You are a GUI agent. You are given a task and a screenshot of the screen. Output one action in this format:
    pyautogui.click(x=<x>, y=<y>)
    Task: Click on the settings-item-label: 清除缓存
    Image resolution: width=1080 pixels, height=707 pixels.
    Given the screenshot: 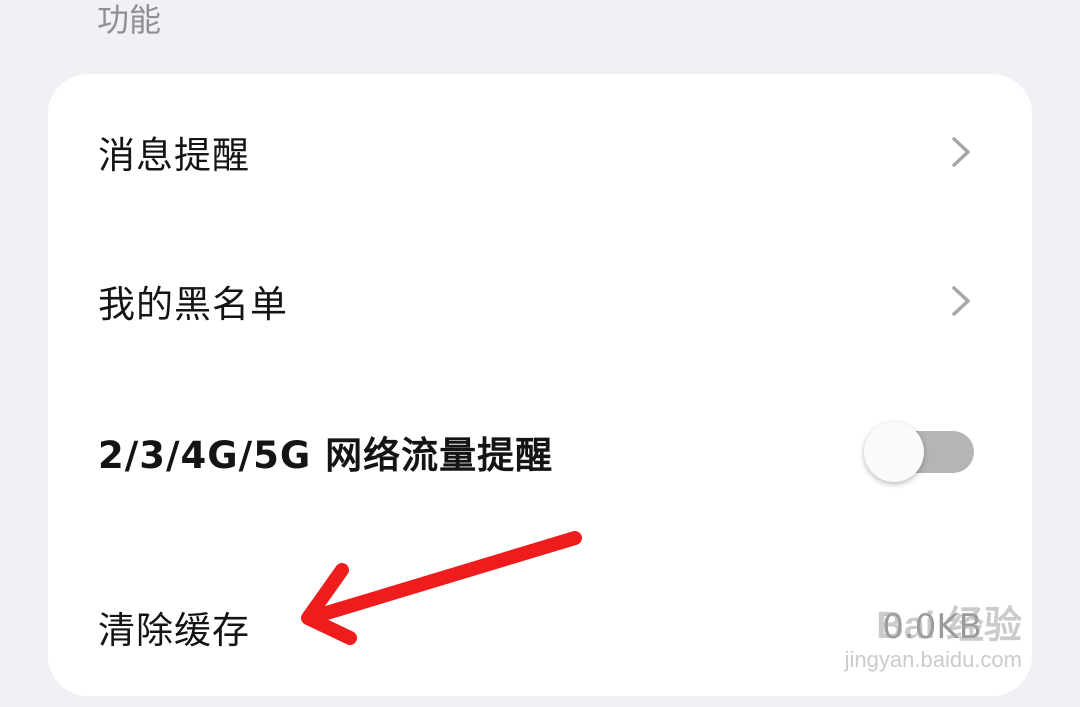 What is the action you would take?
    pyautogui.click(x=174, y=630)
    